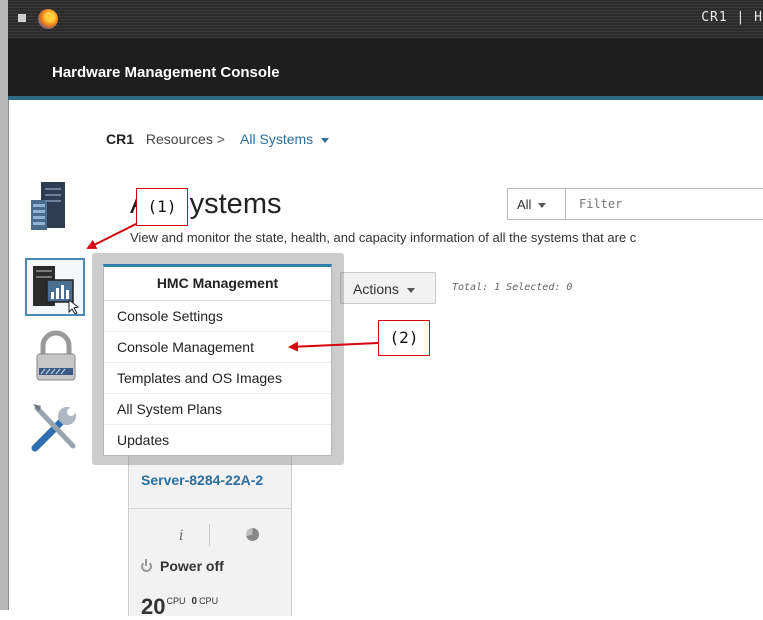  What do you see at coordinates (162, 207) in the screenshot?
I see `annotation-callout-1: (1)` at bounding box center [162, 207].